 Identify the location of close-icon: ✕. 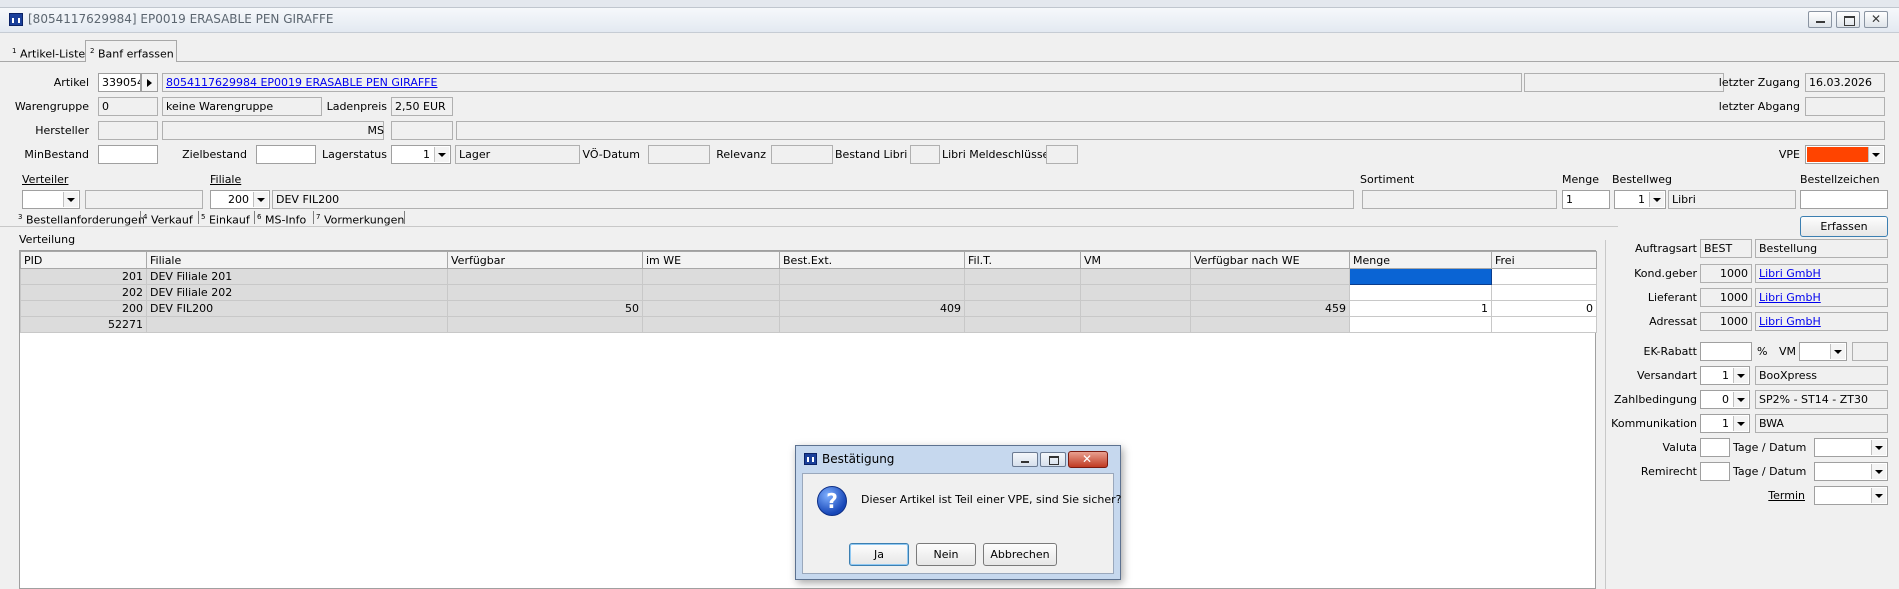
(1087, 459).